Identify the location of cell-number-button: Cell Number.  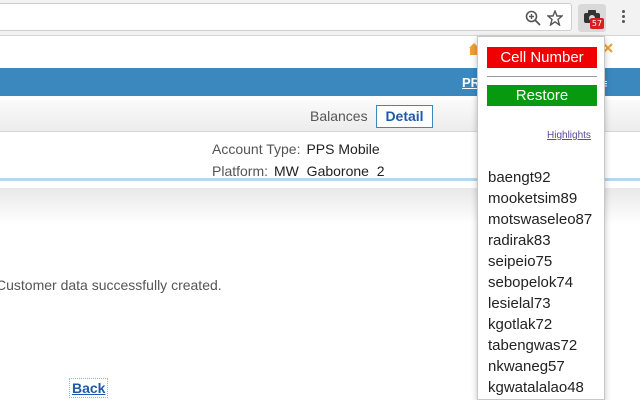
(542, 57).